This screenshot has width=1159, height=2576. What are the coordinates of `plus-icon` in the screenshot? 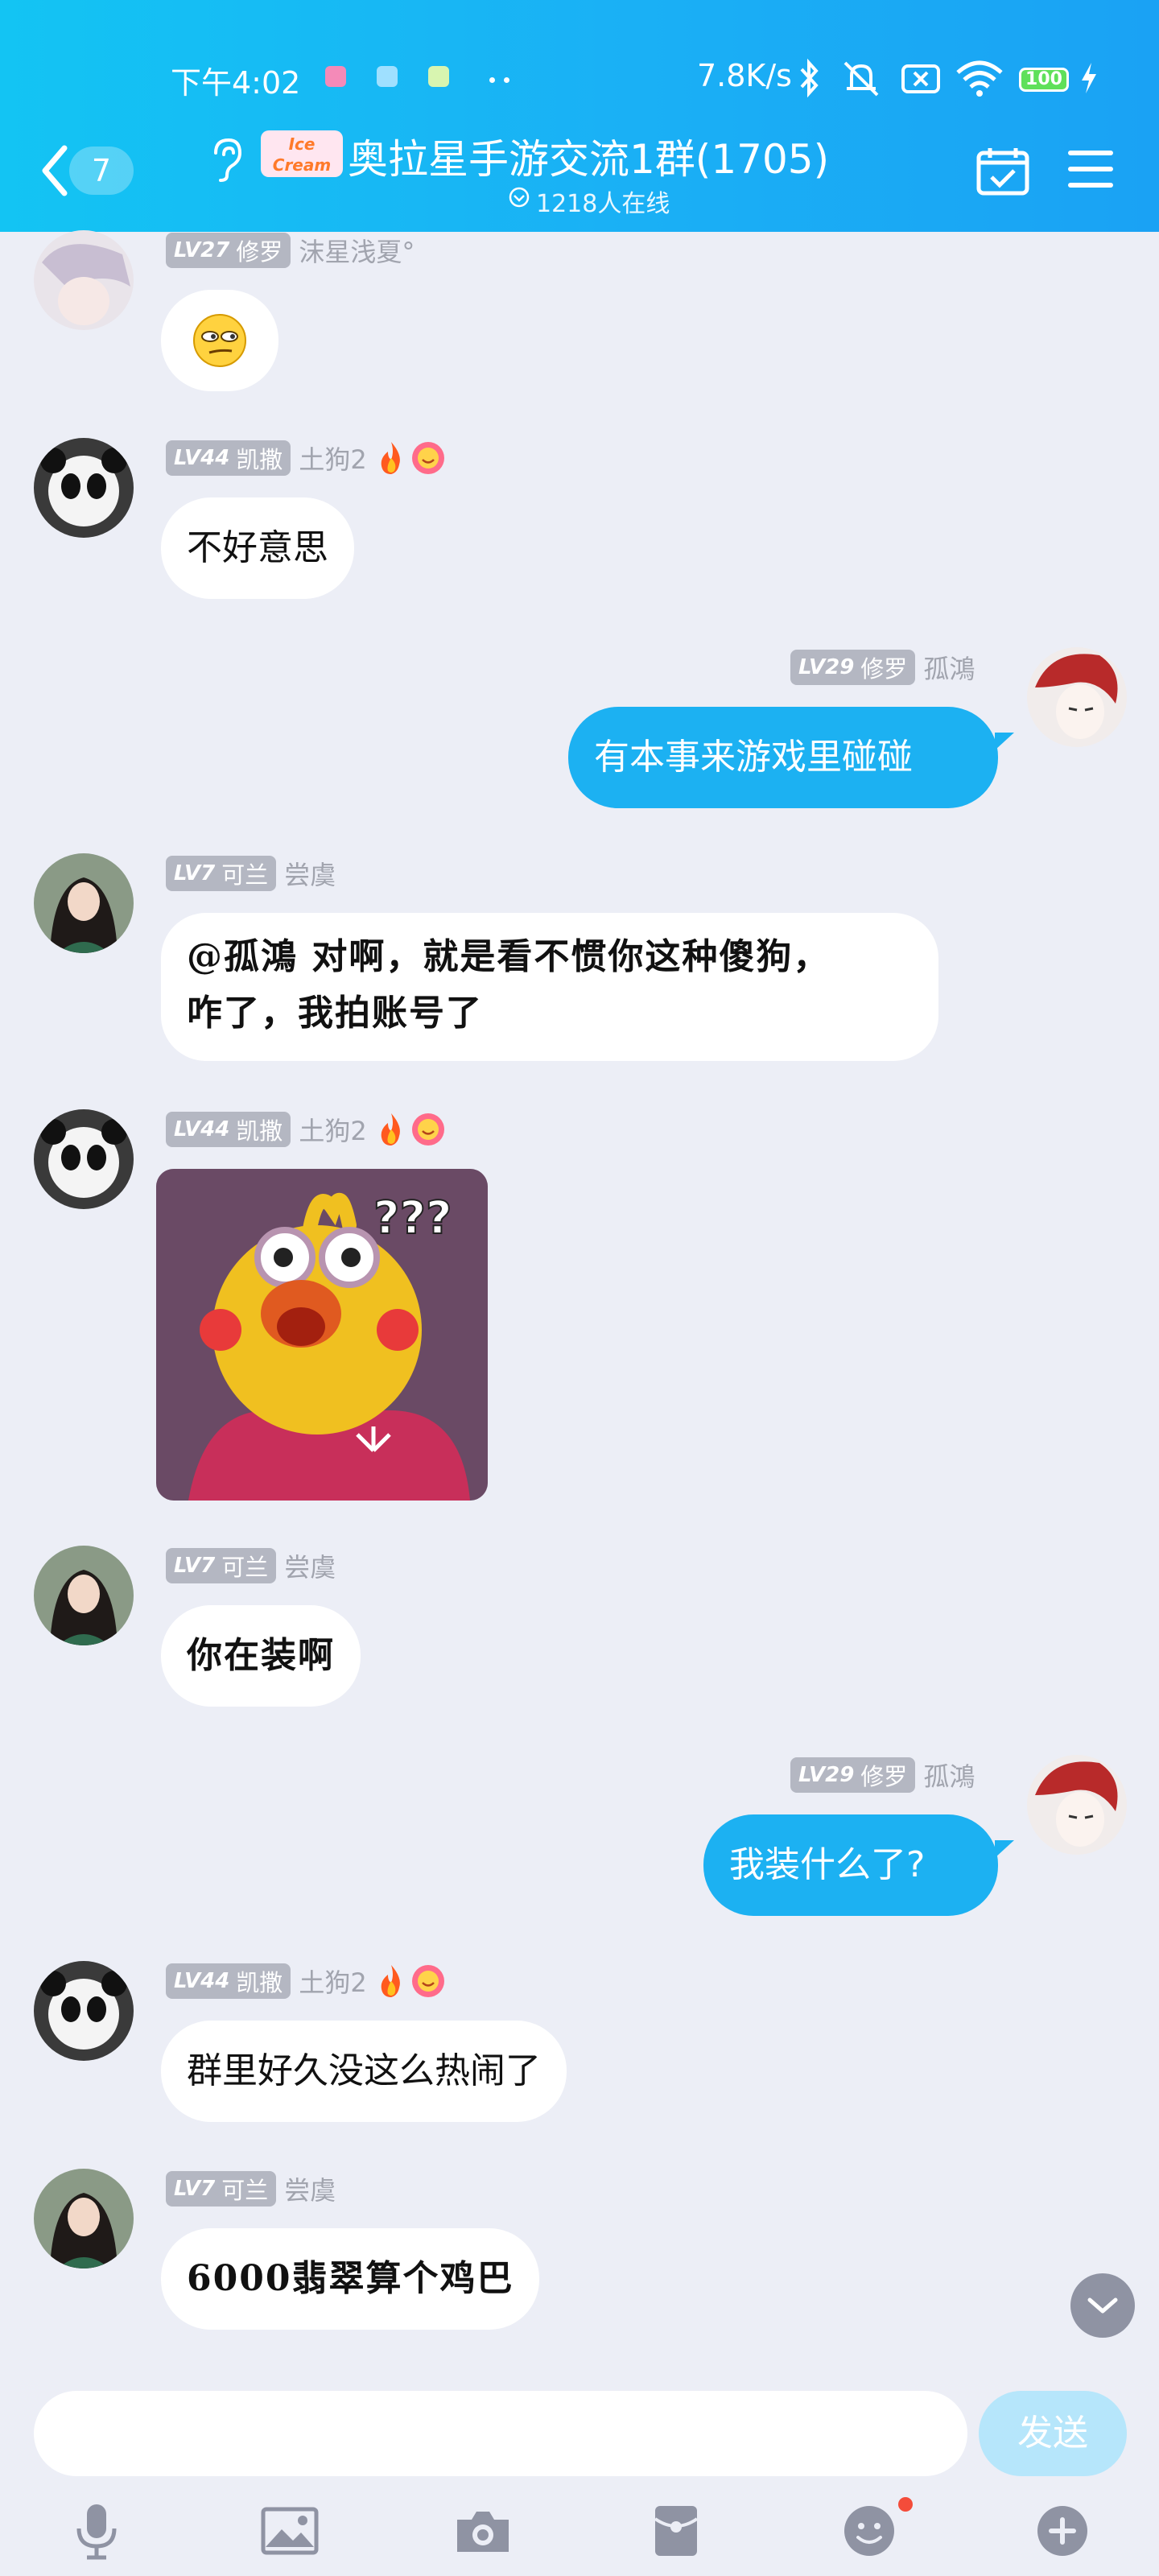 It's located at (1062, 2531).